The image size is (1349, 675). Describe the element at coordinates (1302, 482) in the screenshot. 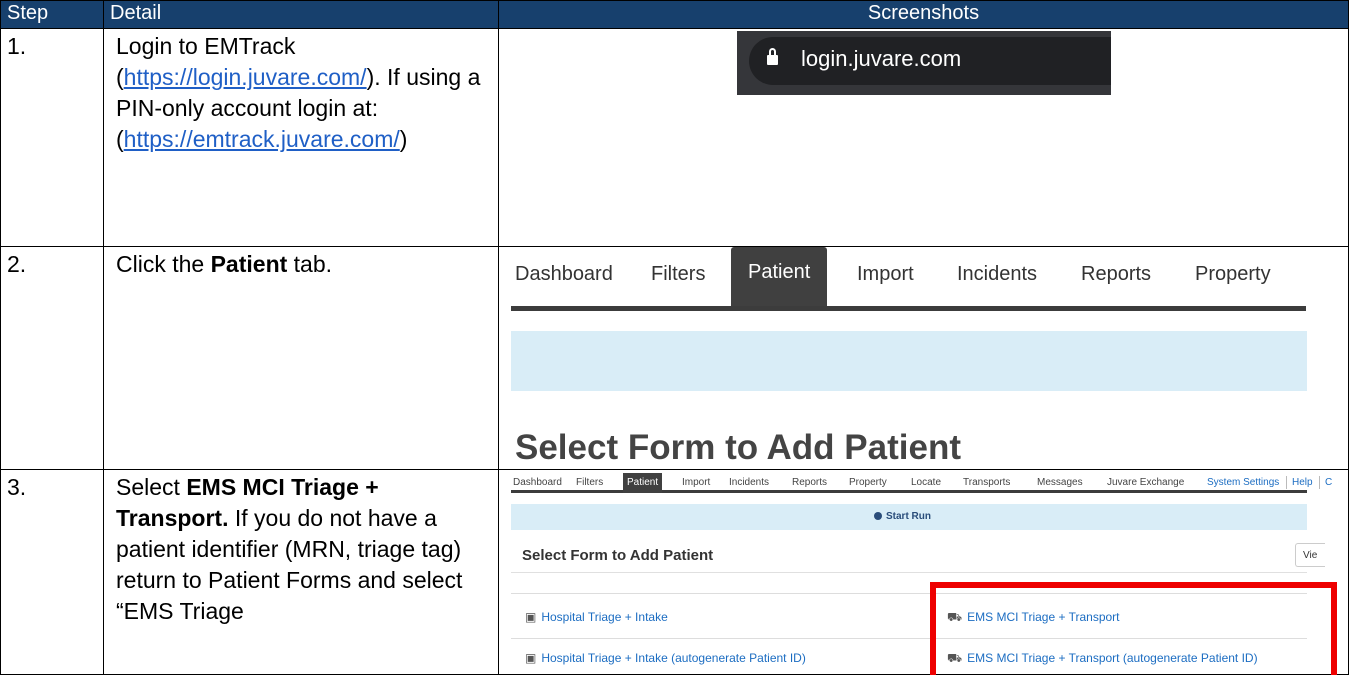

I see `nav-help: Help` at that location.